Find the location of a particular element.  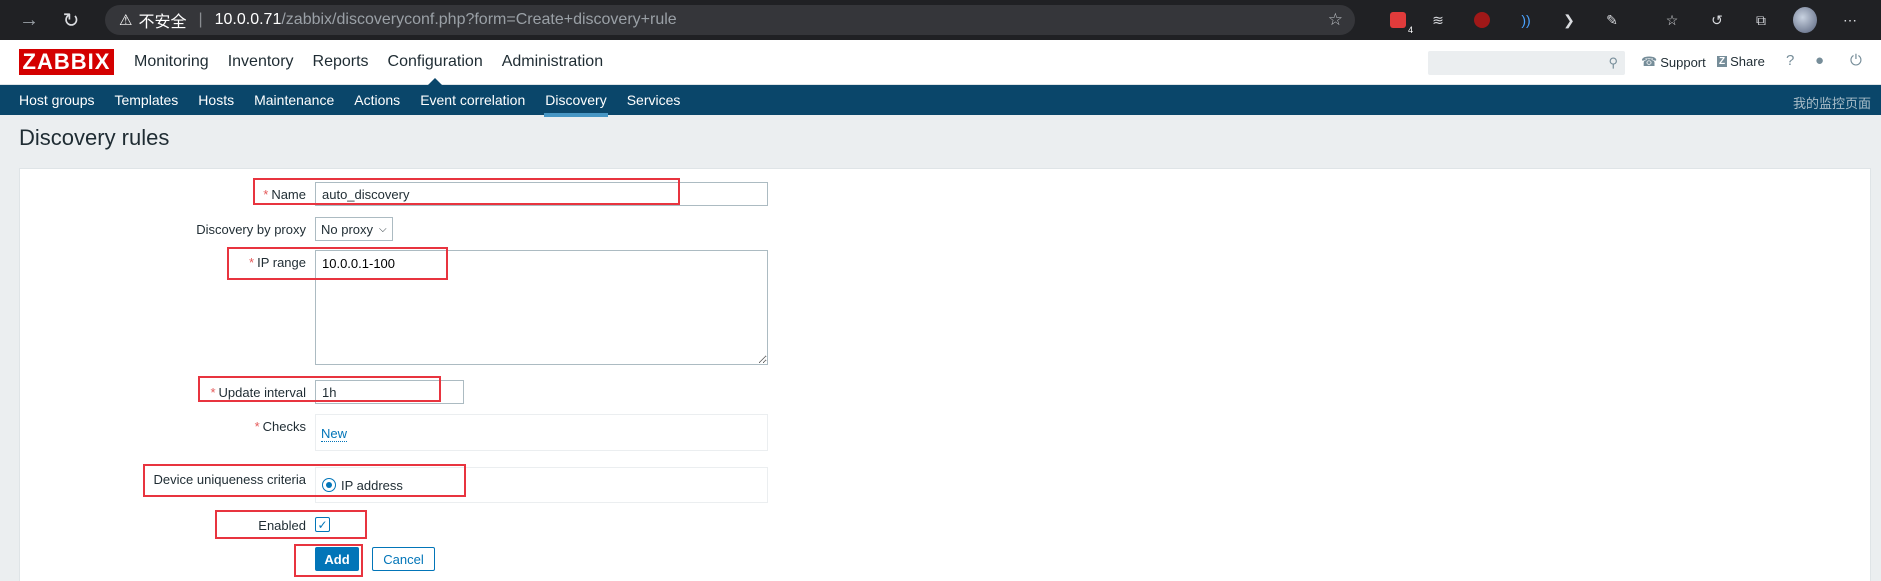

add-button: Add is located at coordinates (337, 559).